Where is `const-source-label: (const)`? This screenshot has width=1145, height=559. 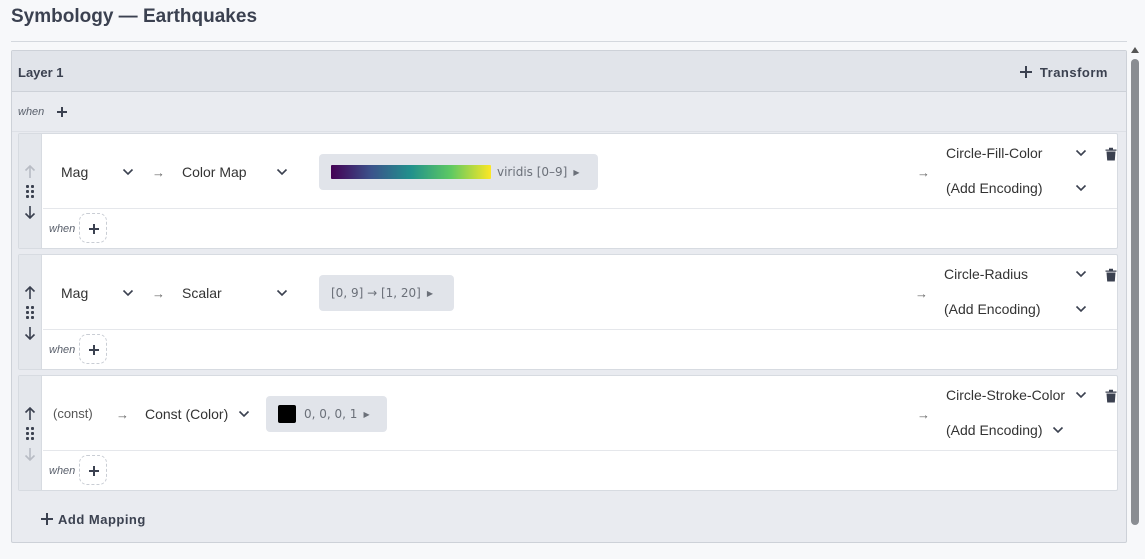
const-source-label: (const) is located at coordinates (73, 413).